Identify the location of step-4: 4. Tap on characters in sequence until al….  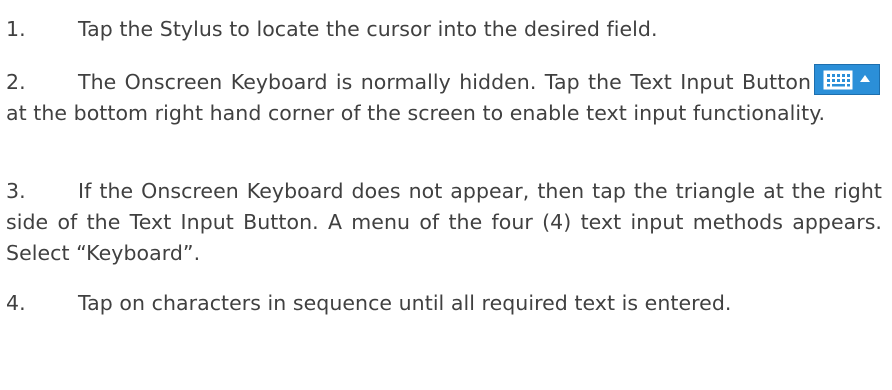
(444, 303).